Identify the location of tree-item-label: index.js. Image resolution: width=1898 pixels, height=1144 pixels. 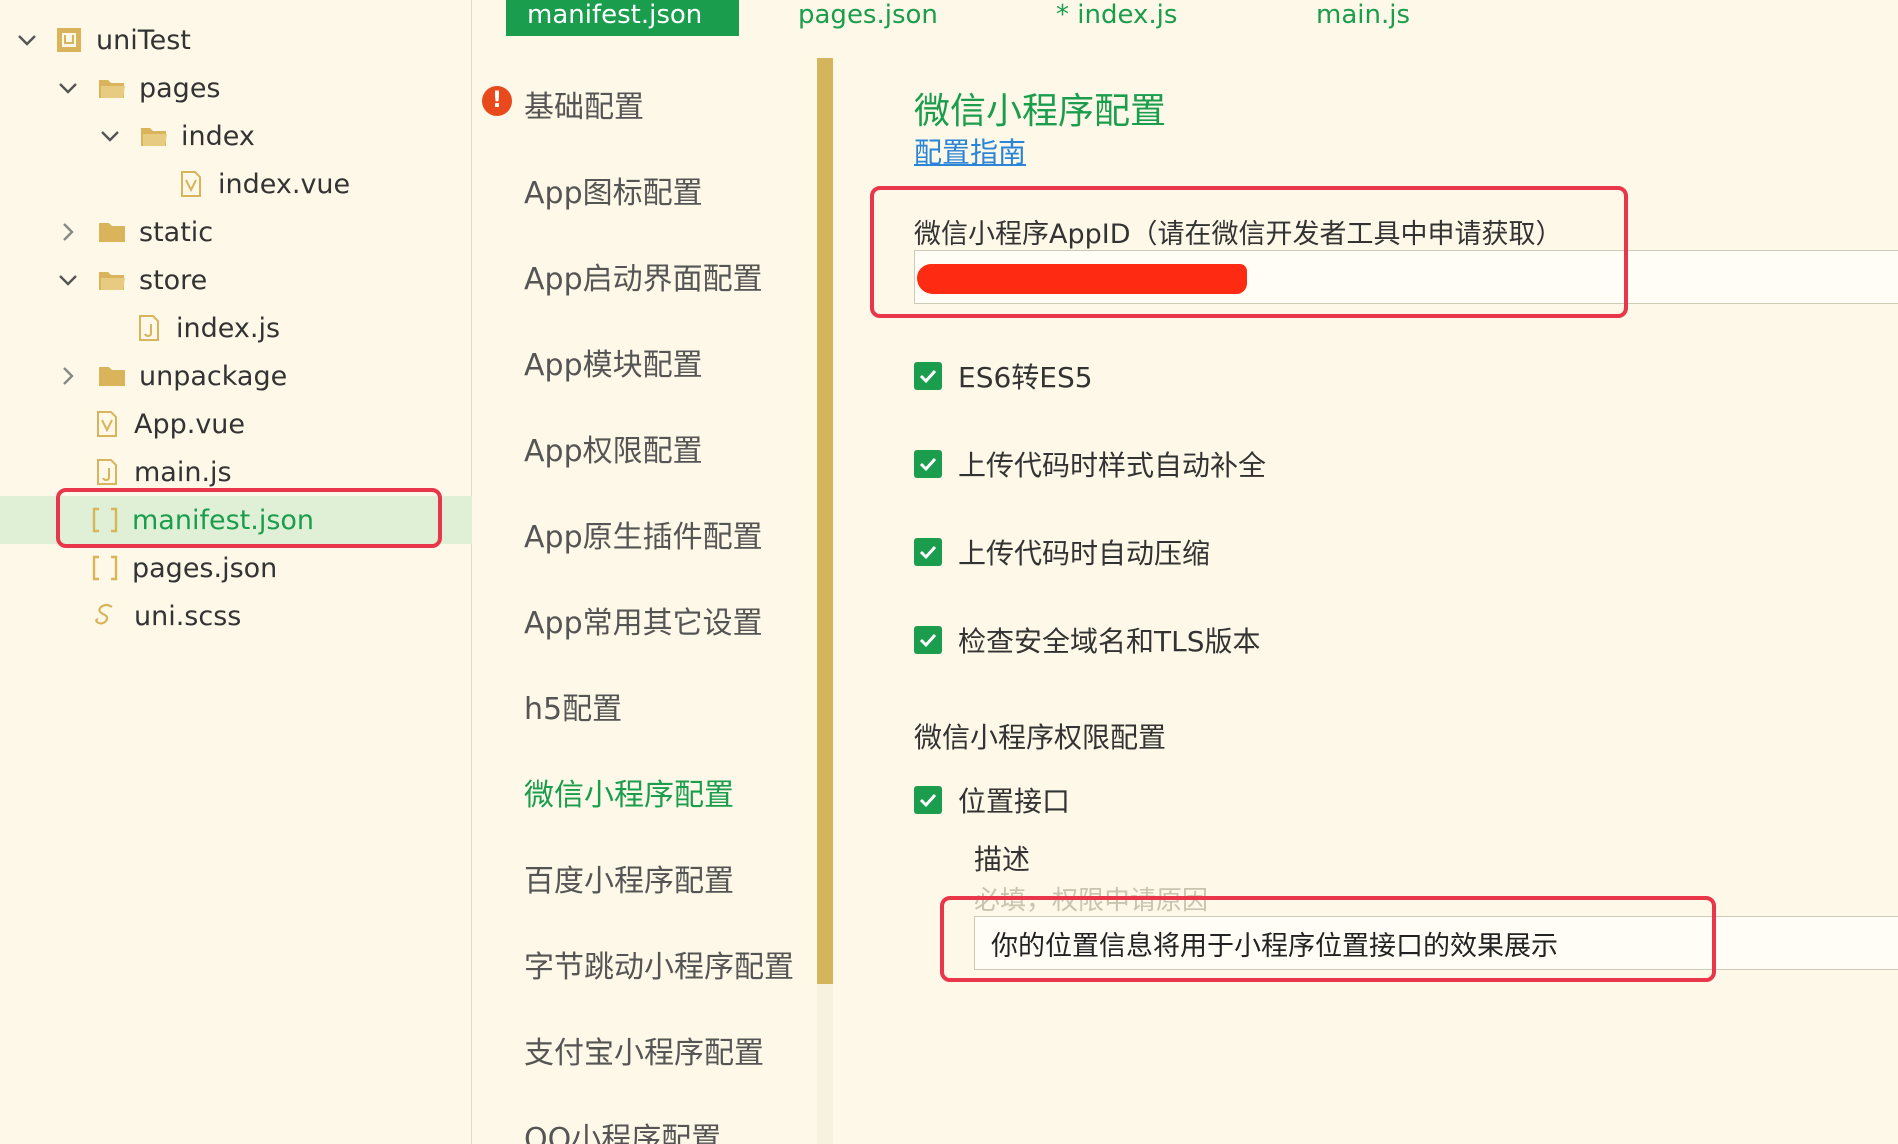
(228, 328).